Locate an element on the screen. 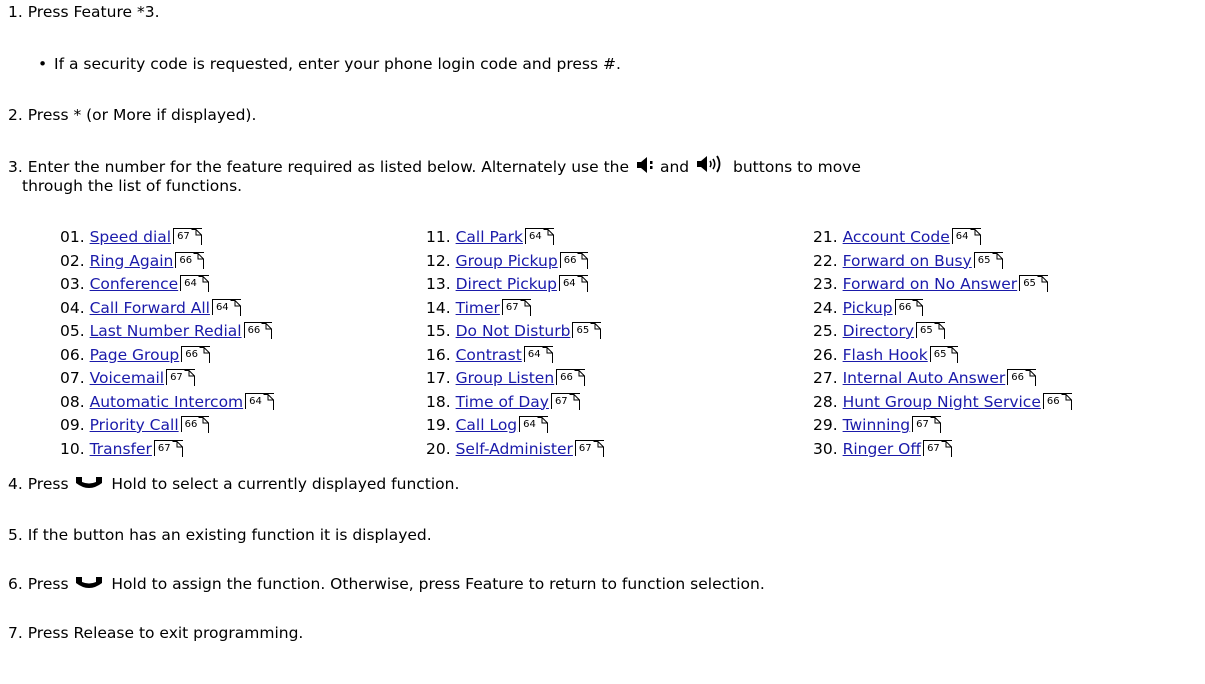 The height and width of the screenshot is (684, 1205). function-number: 03. is located at coordinates (72, 284).